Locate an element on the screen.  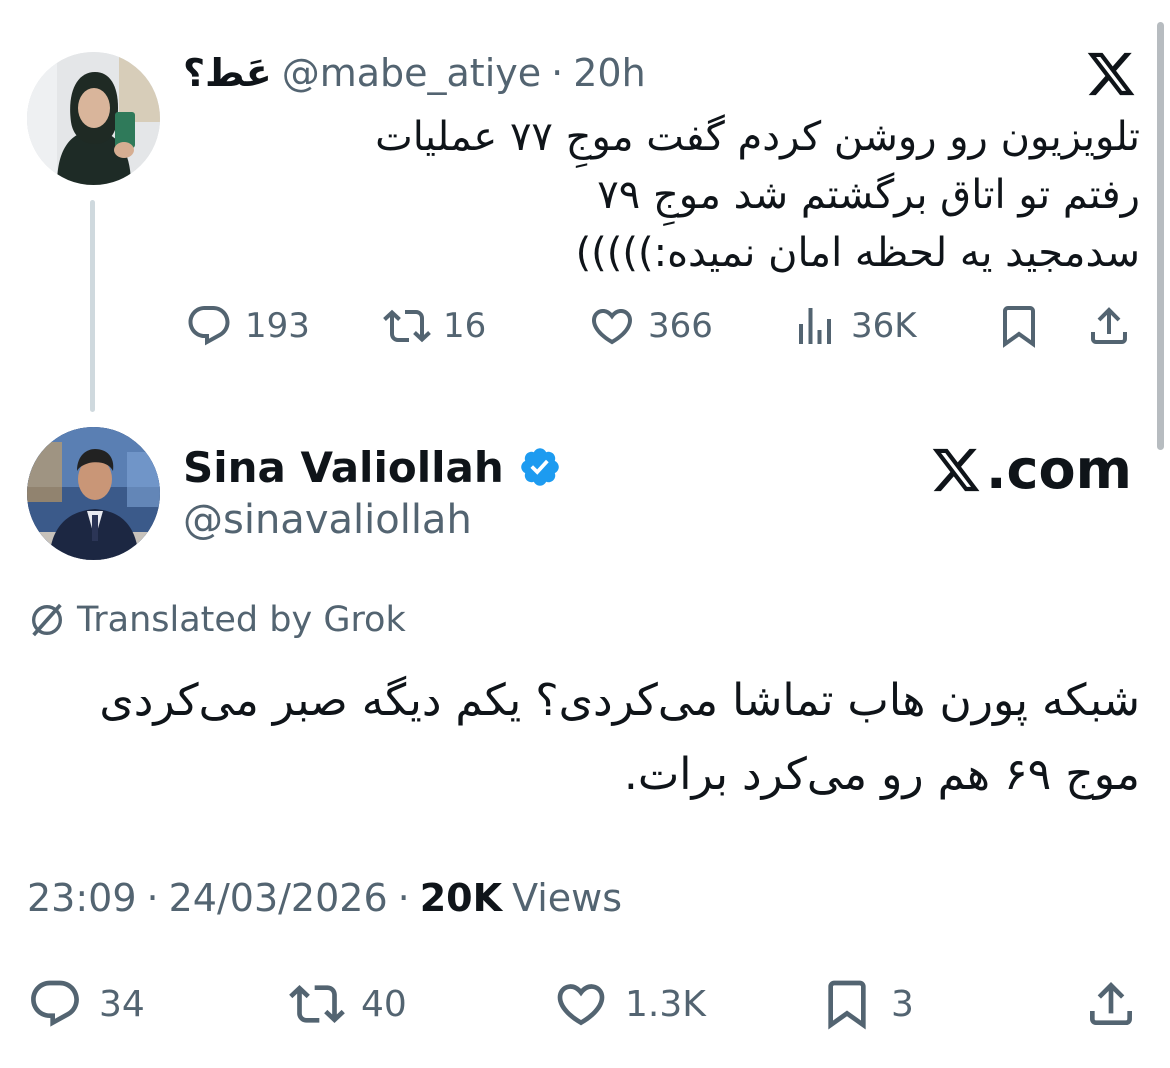
repost-button: 16 is located at coordinates (434, 326).